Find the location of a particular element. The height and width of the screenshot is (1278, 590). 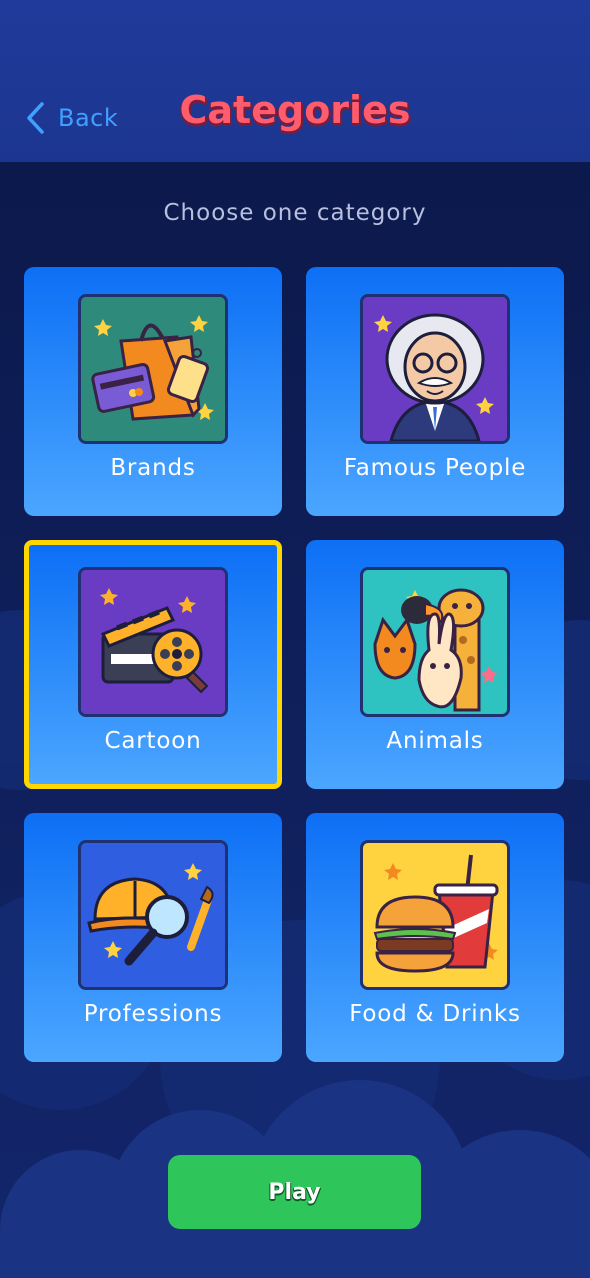

category-label: Cartoon is located at coordinates (153, 741).